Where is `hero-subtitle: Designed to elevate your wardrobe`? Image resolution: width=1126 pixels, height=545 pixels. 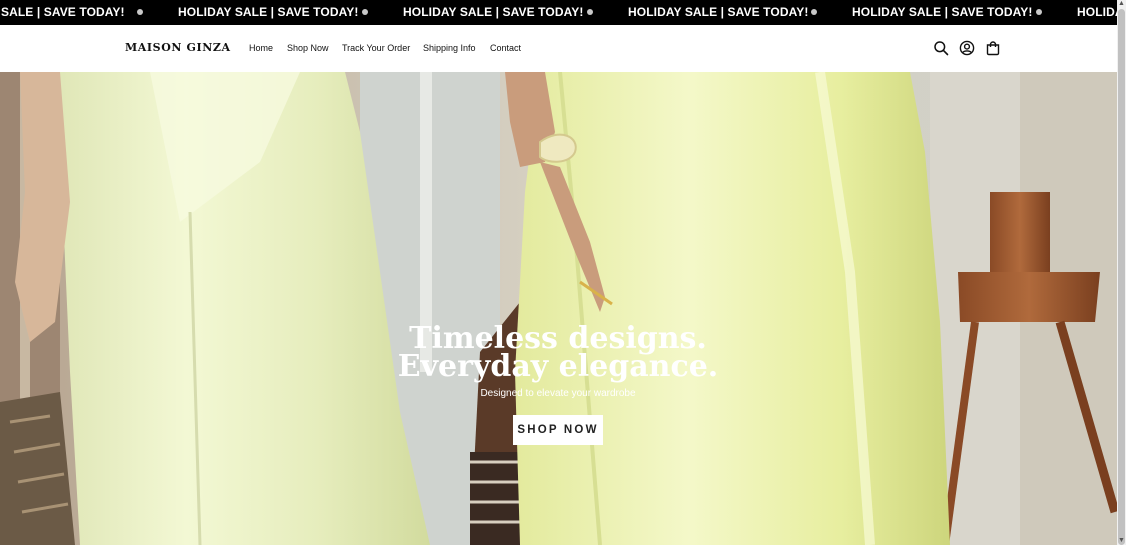
hero-subtitle: Designed to elevate your wardrobe is located at coordinates (558, 393).